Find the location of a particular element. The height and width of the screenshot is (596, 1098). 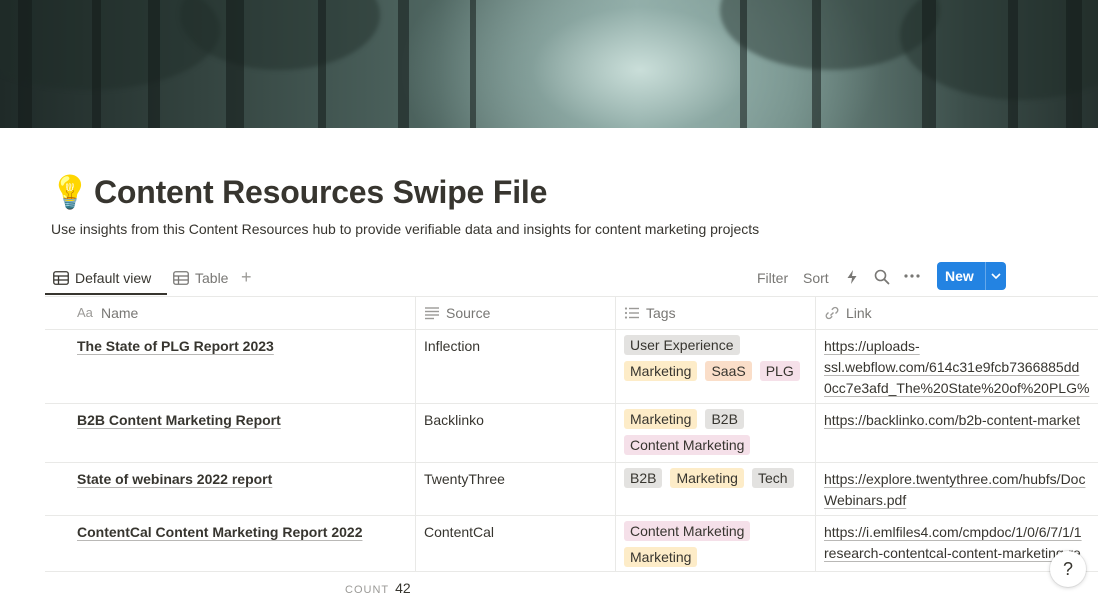

column-header-name: Aa Name is located at coordinates (107, 312).